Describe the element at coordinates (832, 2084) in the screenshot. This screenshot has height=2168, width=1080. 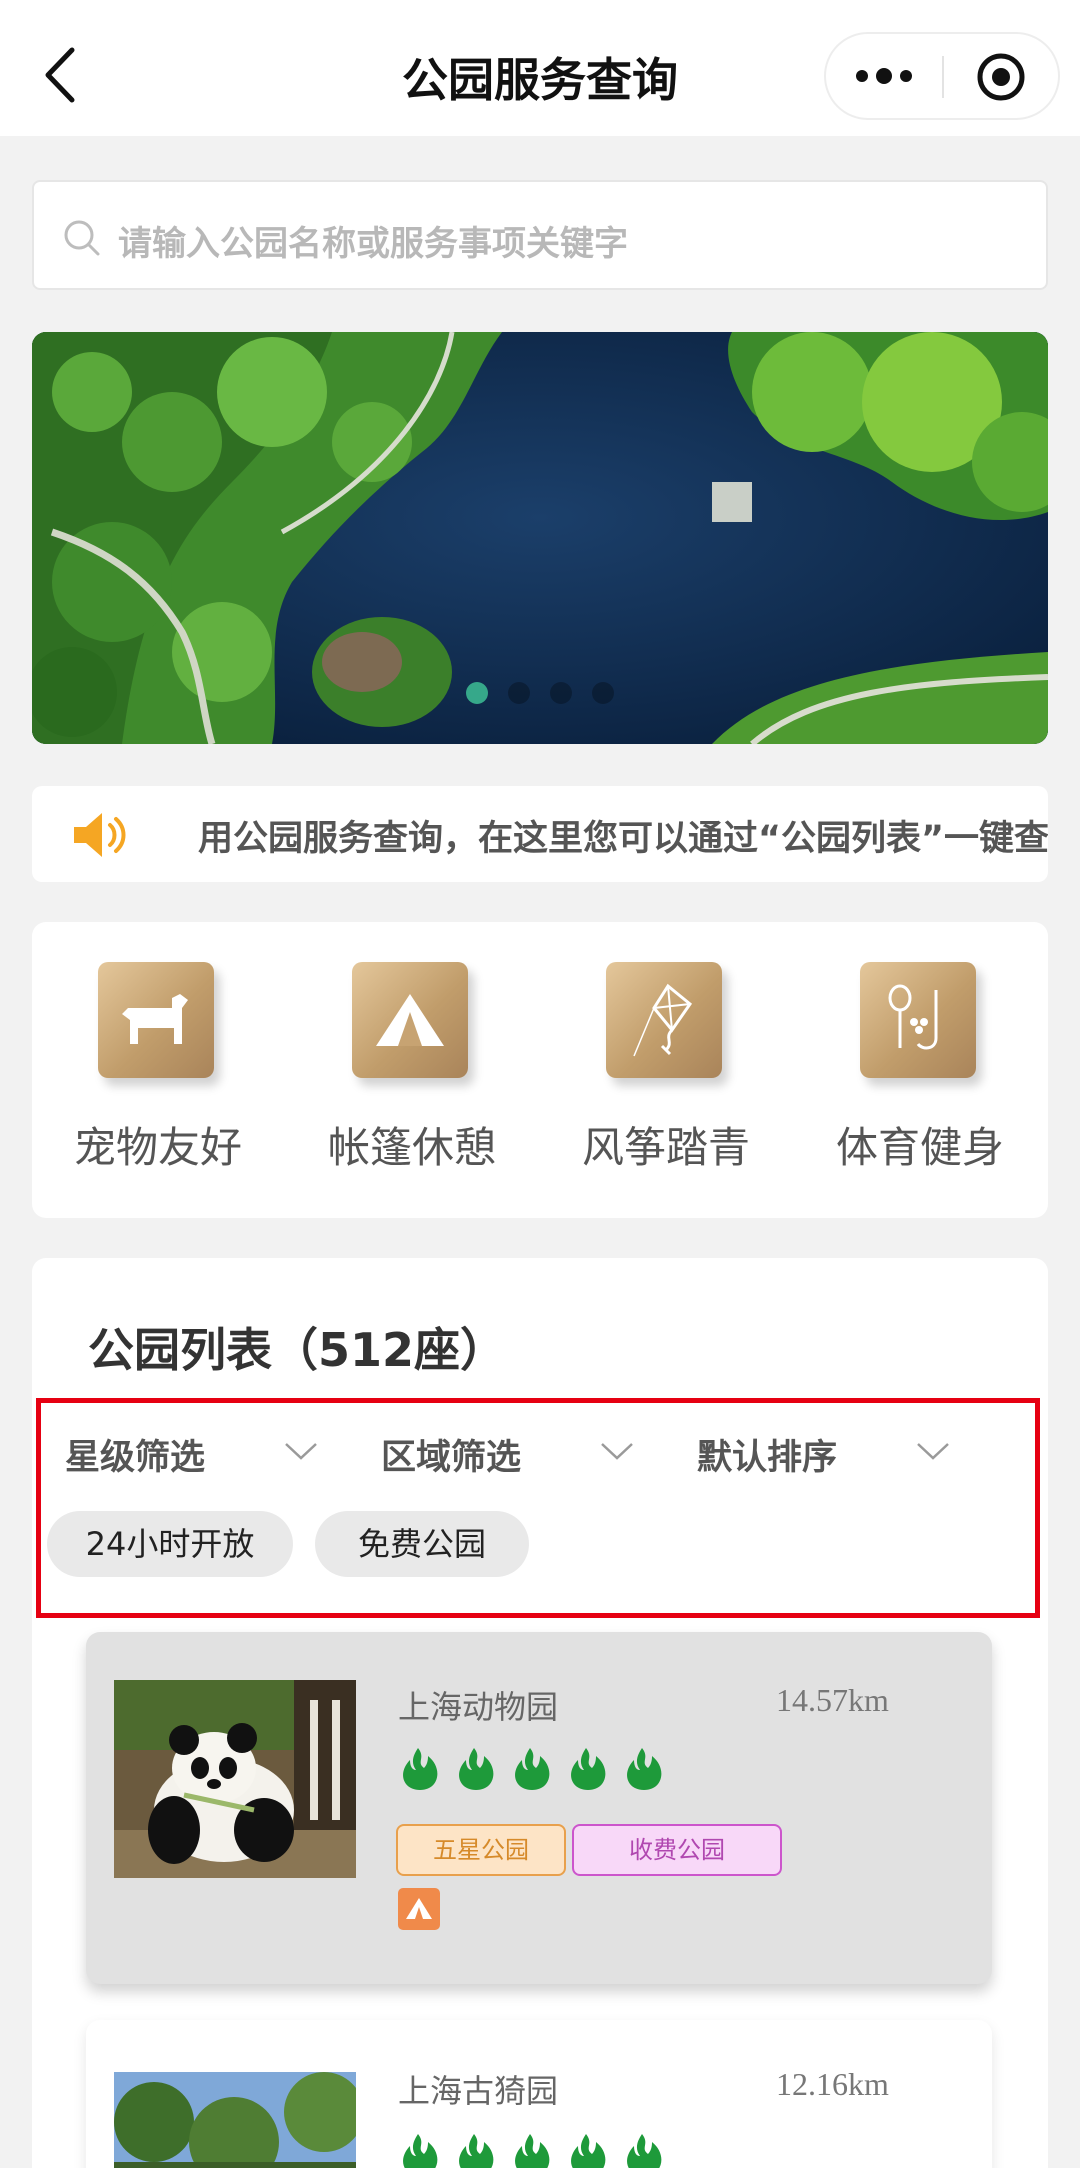
I see `park-distance: 12.16km` at that location.